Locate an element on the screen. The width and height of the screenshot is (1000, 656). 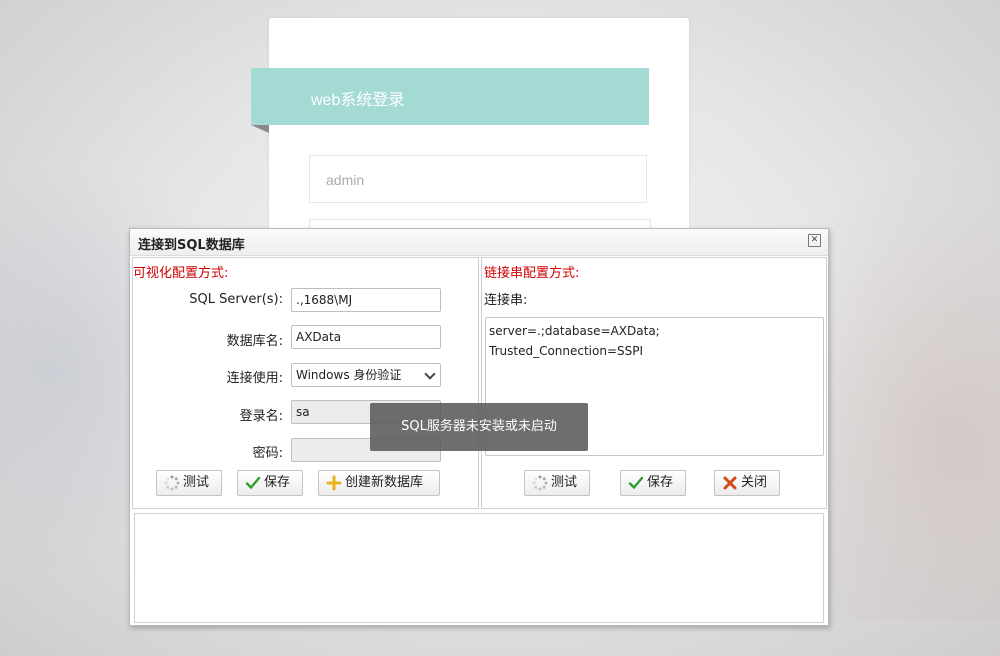
server-input: .,1688\MJ is located at coordinates (366, 300).